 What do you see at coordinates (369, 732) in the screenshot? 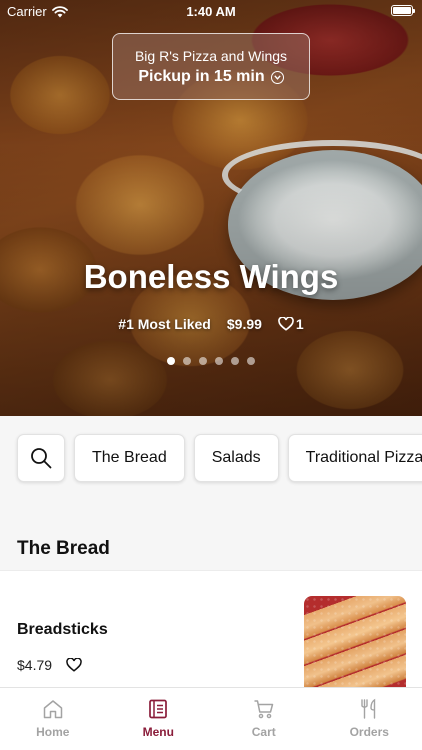
I see `tab-orders-label: Orders` at bounding box center [369, 732].